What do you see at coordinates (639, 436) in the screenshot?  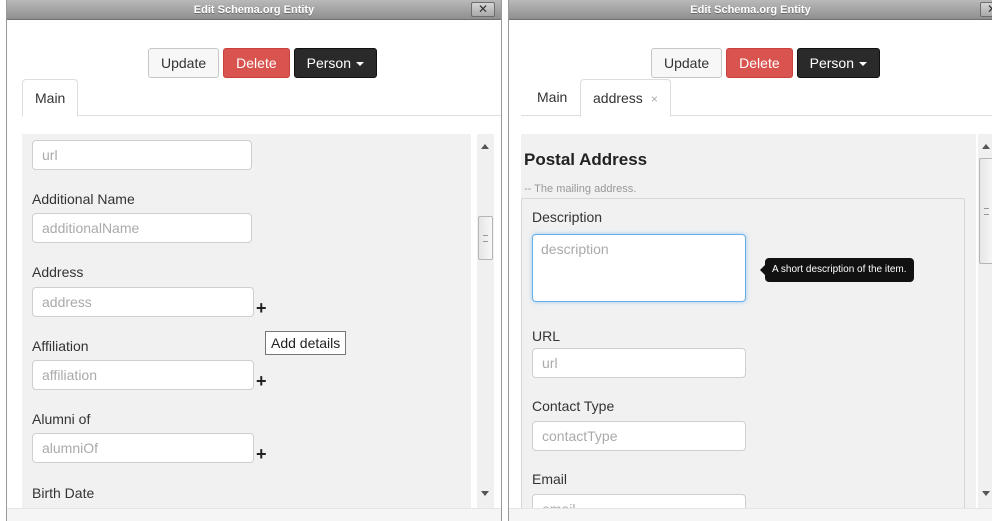 I see `contact-type-input: contactType` at bounding box center [639, 436].